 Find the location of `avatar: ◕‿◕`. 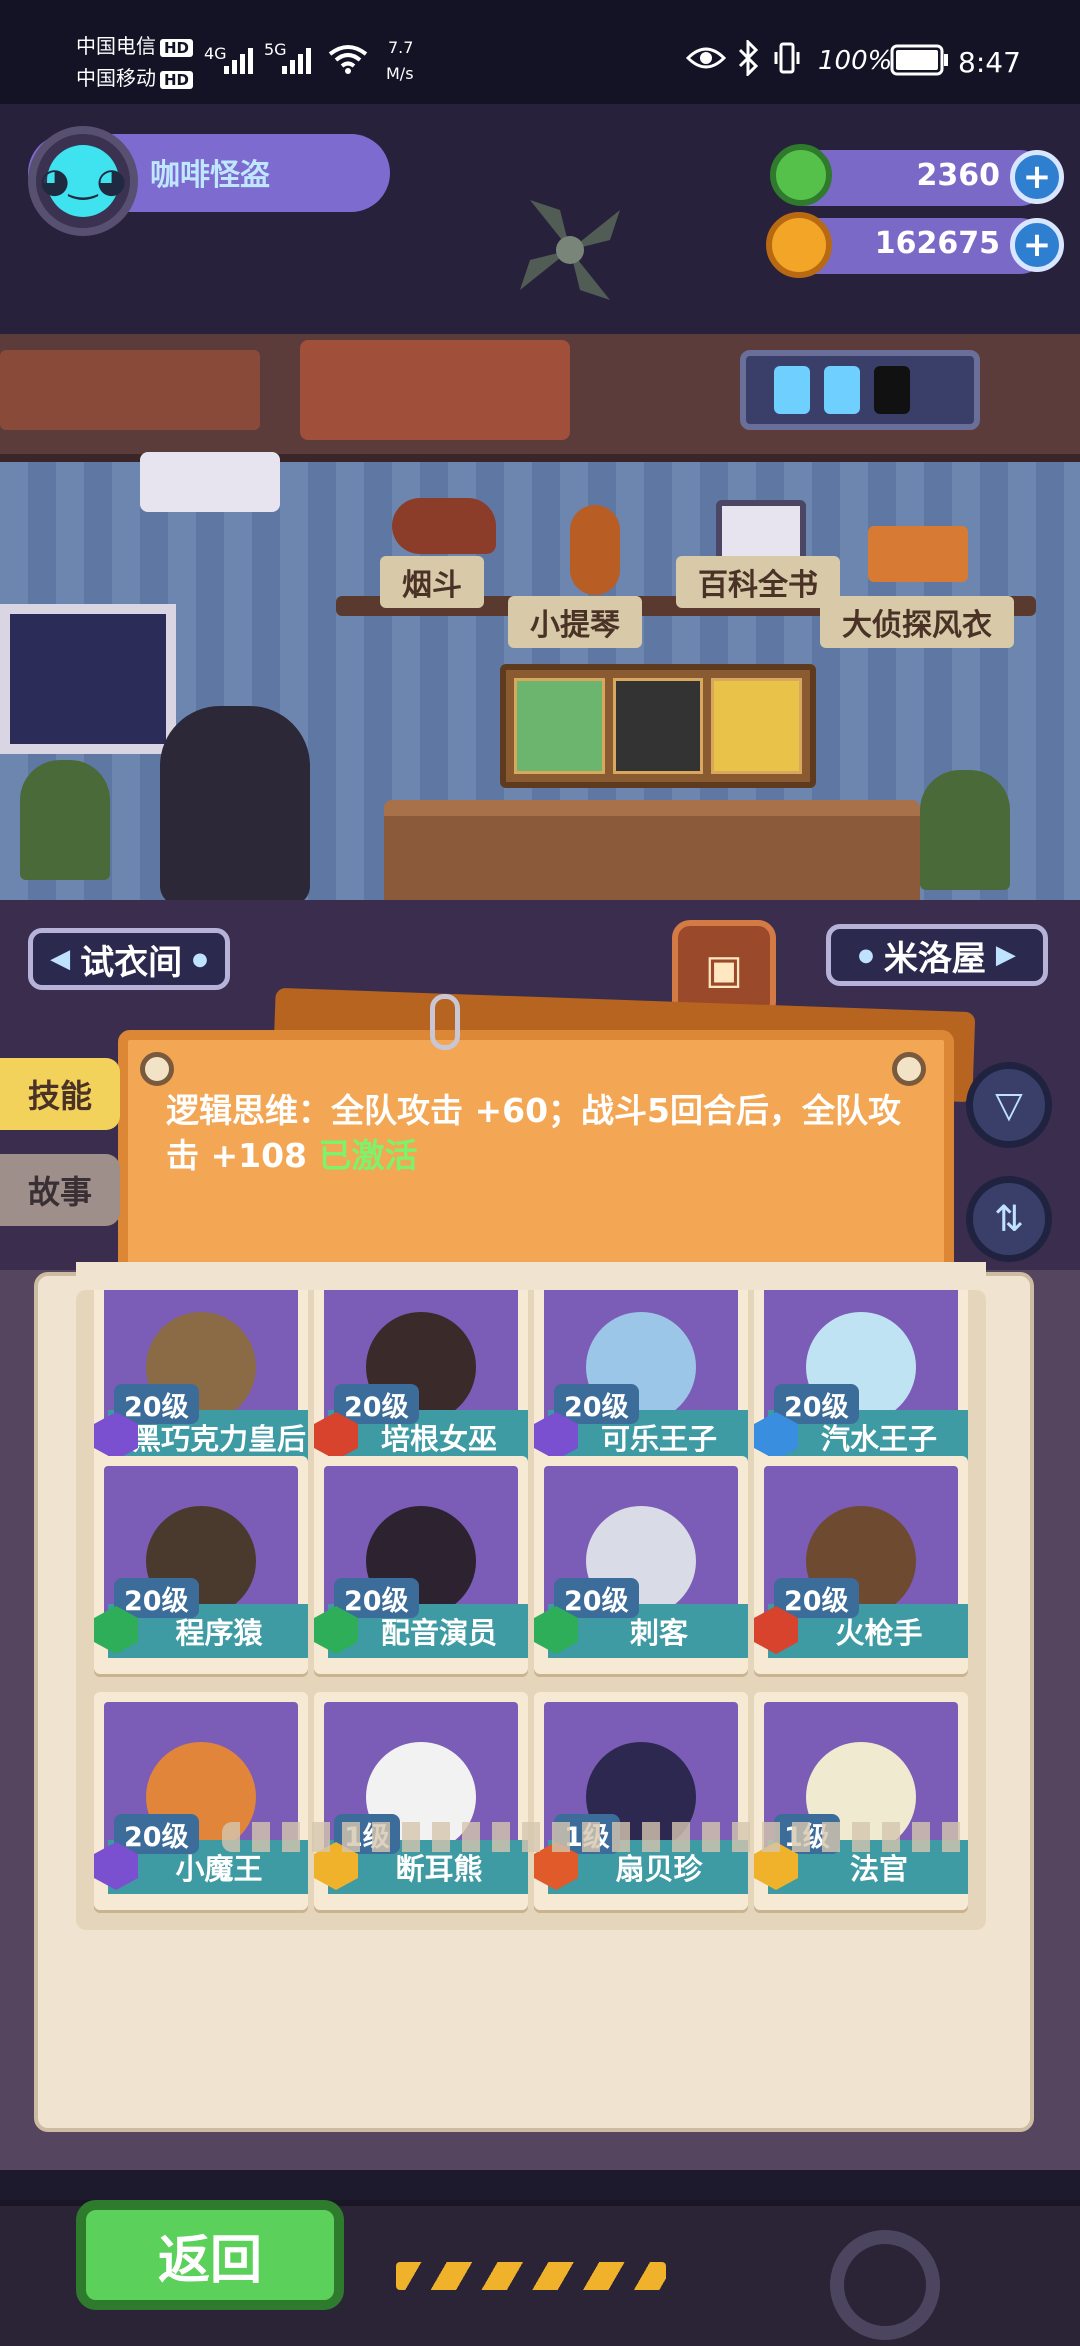

avatar: ◕‿◕ is located at coordinates (83, 181).